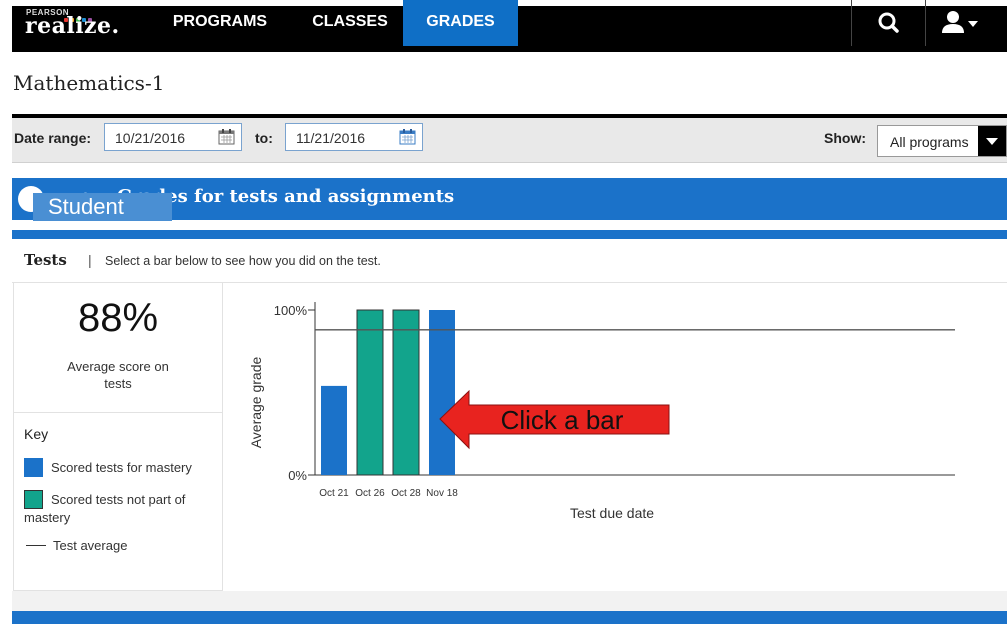 This screenshot has height=624, width=1007. What do you see at coordinates (331, 138) in the screenshot?
I see `end-date-value: 11/21/2016` at bounding box center [331, 138].